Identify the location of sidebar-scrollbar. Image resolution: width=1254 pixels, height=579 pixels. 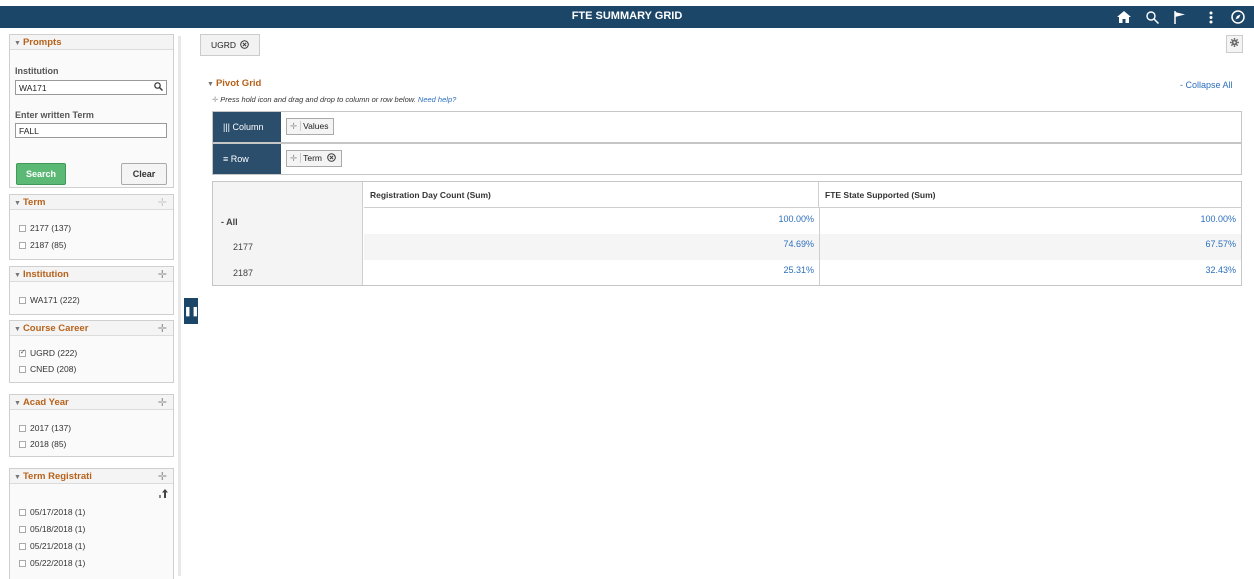
(179, 306).